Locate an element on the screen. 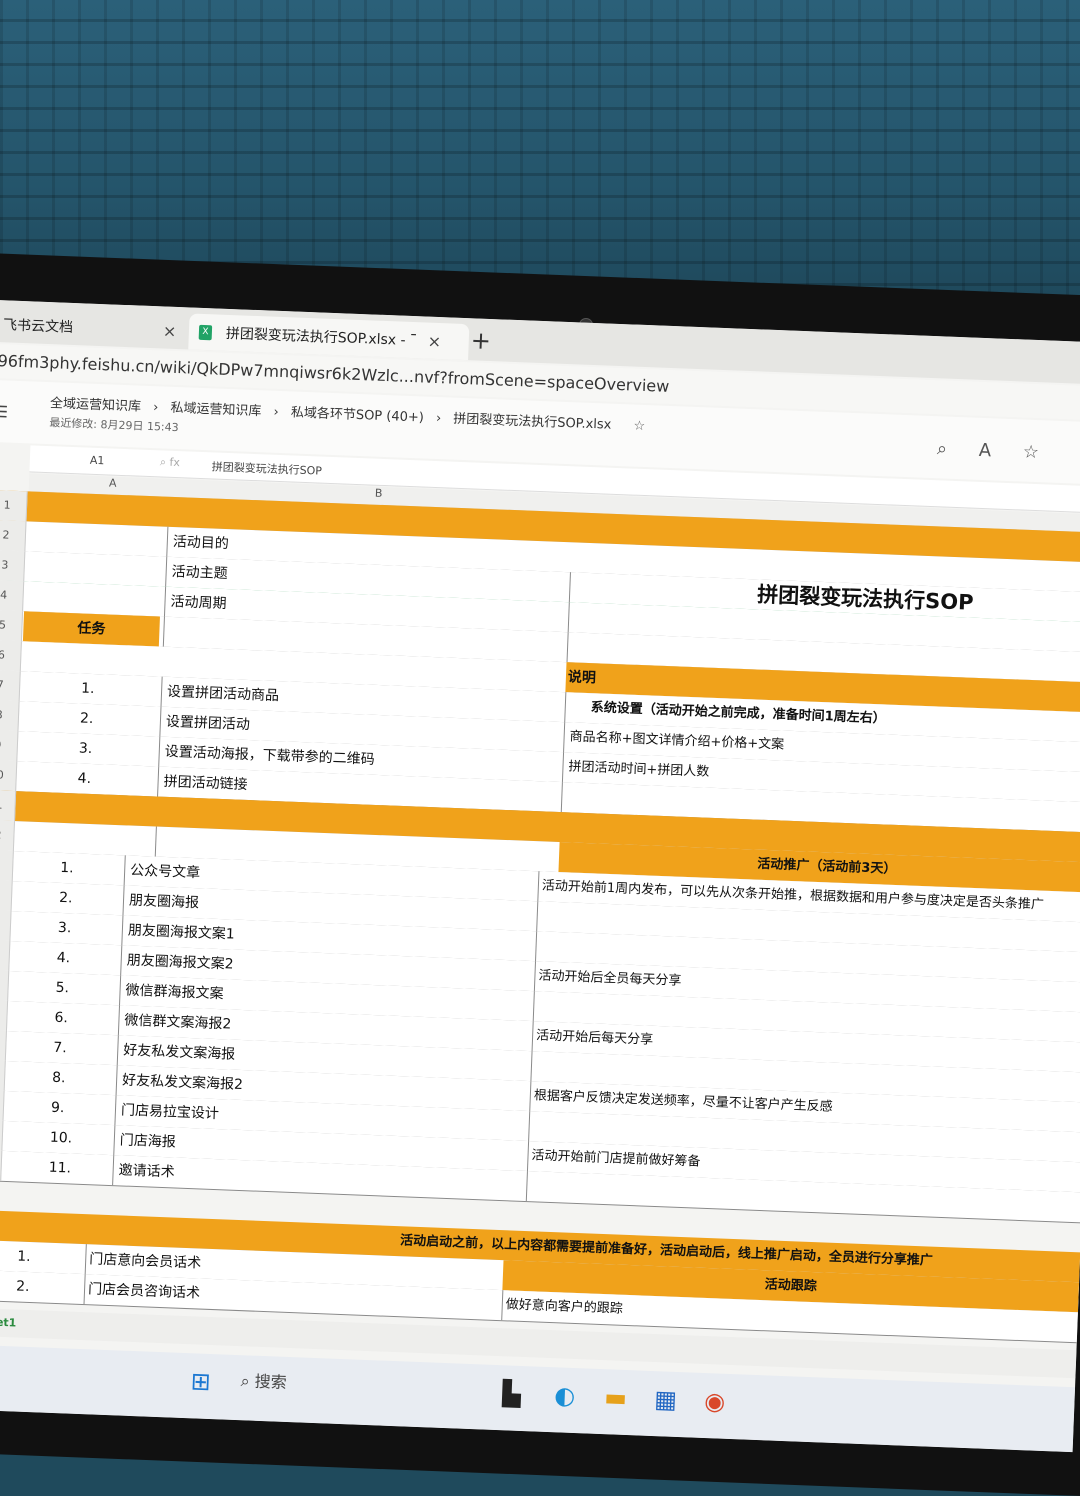  task-cell: 朋友圈海报文案2 is located at coordinates (180, 963).